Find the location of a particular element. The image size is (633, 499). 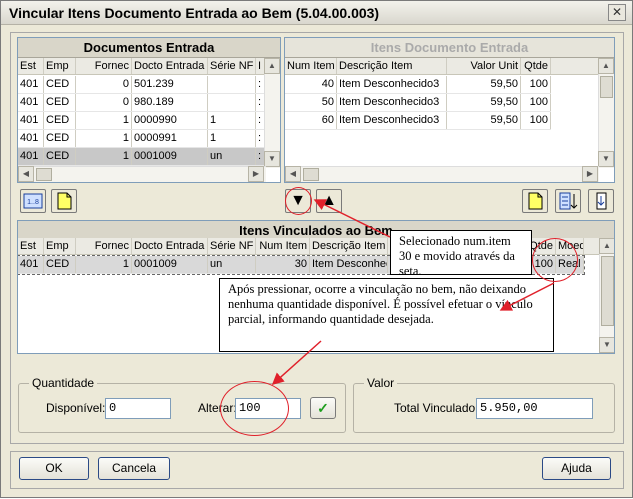

table-cell: un is located at coordinates (232, 264).